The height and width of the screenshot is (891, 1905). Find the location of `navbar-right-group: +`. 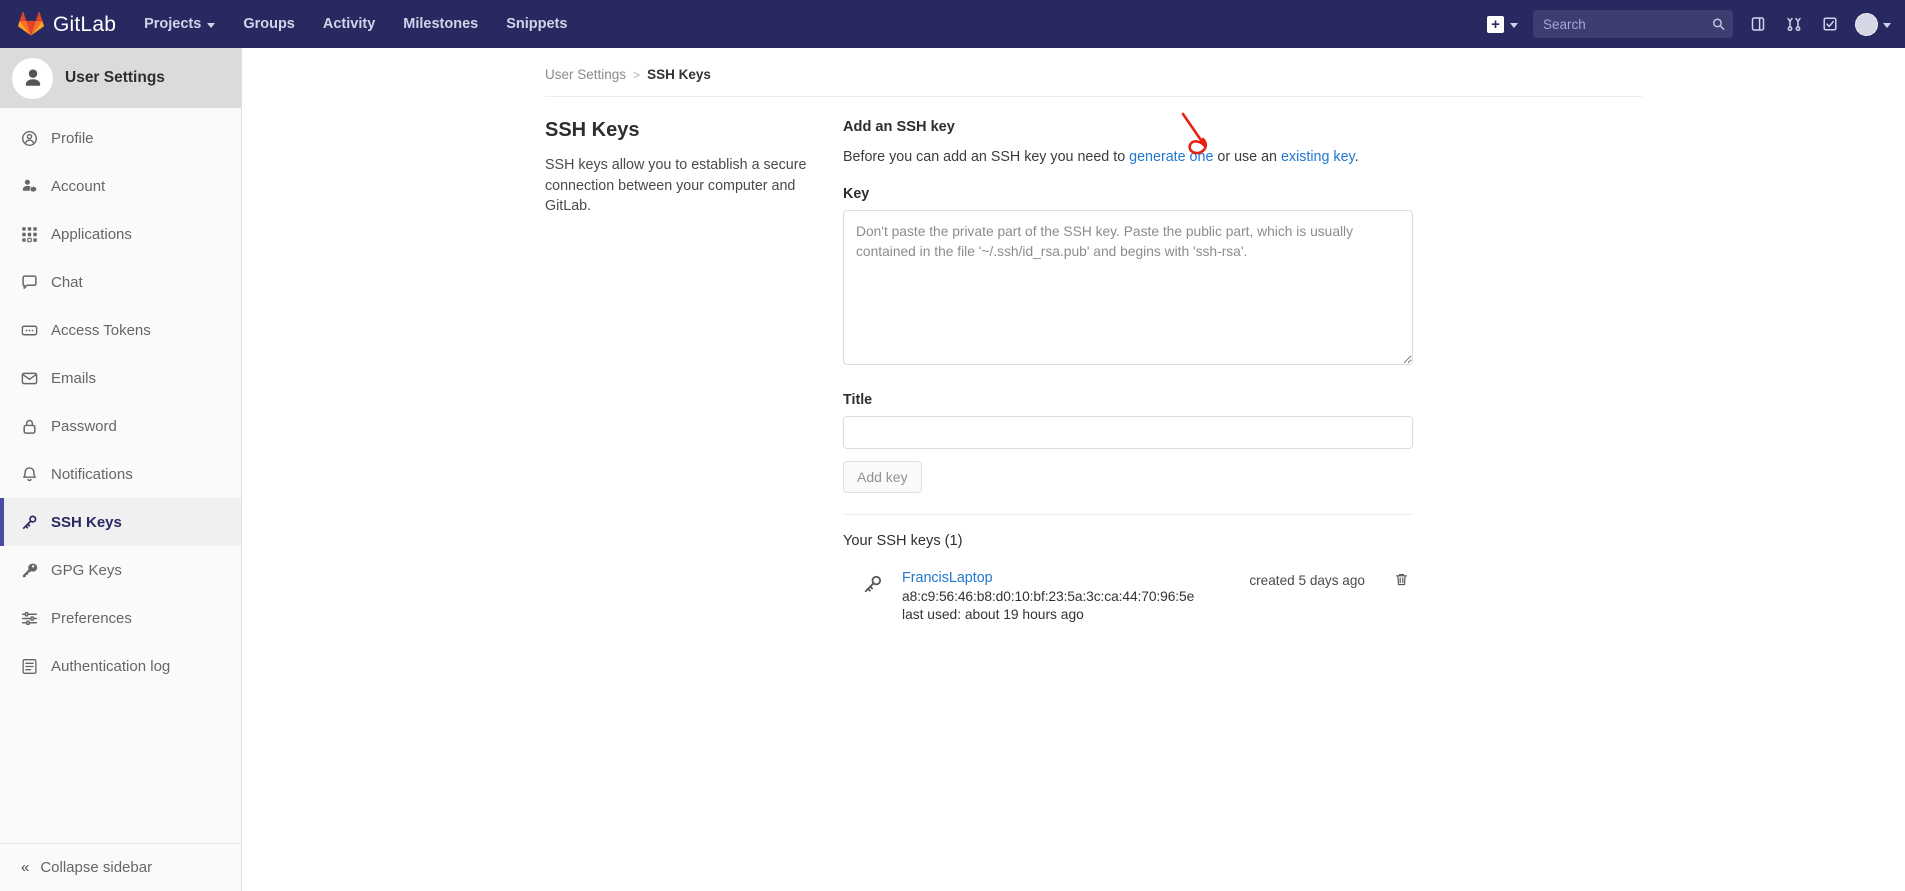

navbar-right-group: + is located at coordinates (1691, 24).